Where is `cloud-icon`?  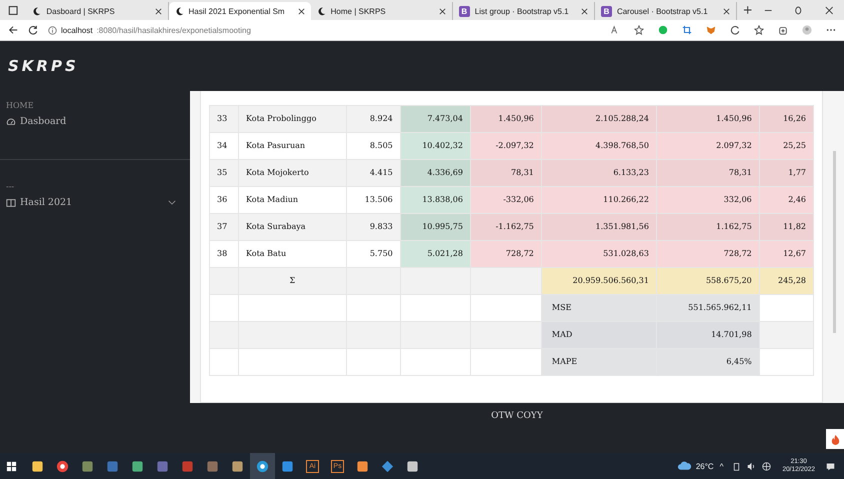 cloud-icon is located at coordinates (684, 466).